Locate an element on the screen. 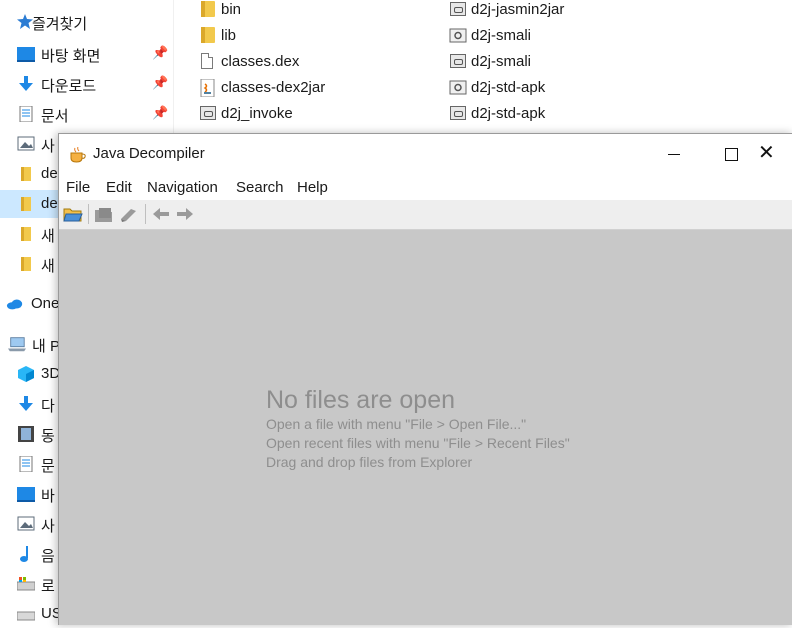 The width and height of the screenshot is (792, 628). onedrive-cloud-icon is located at coordinates (14, 304).